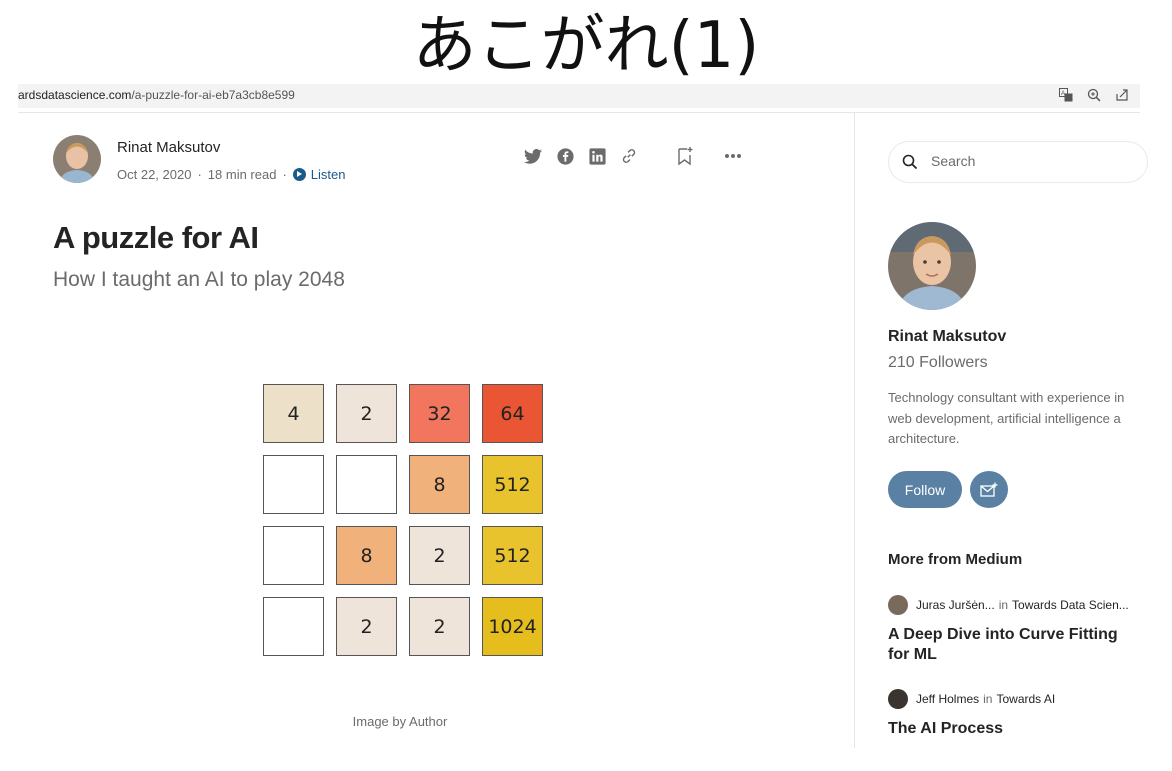 This screenshot has height=771, width=1172. I want to click on facebook-icon, so click(565, 156).